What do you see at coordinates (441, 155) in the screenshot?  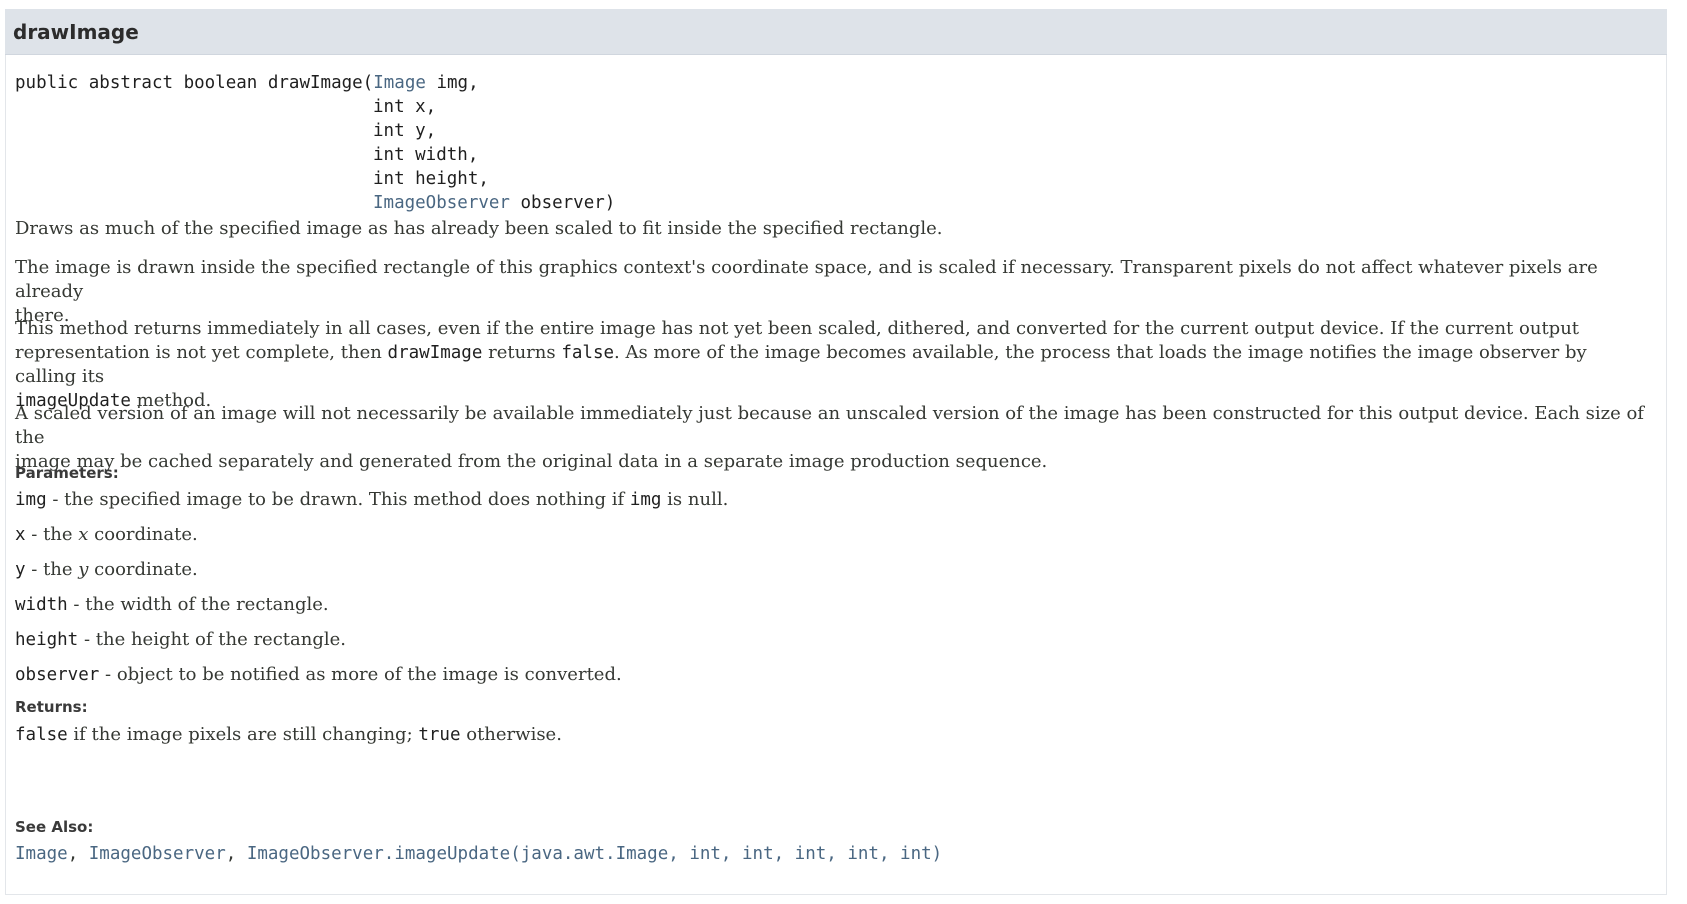 I see `signature-param-name: width,` at bounding box center [441, 155].